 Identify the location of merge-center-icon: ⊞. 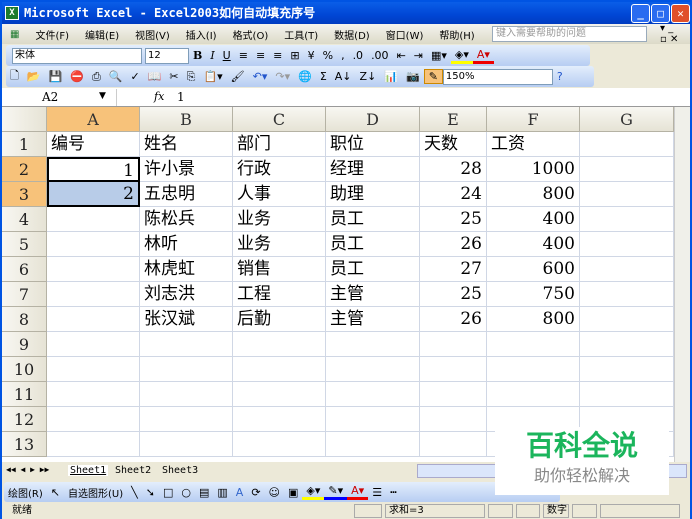
(294, 55).